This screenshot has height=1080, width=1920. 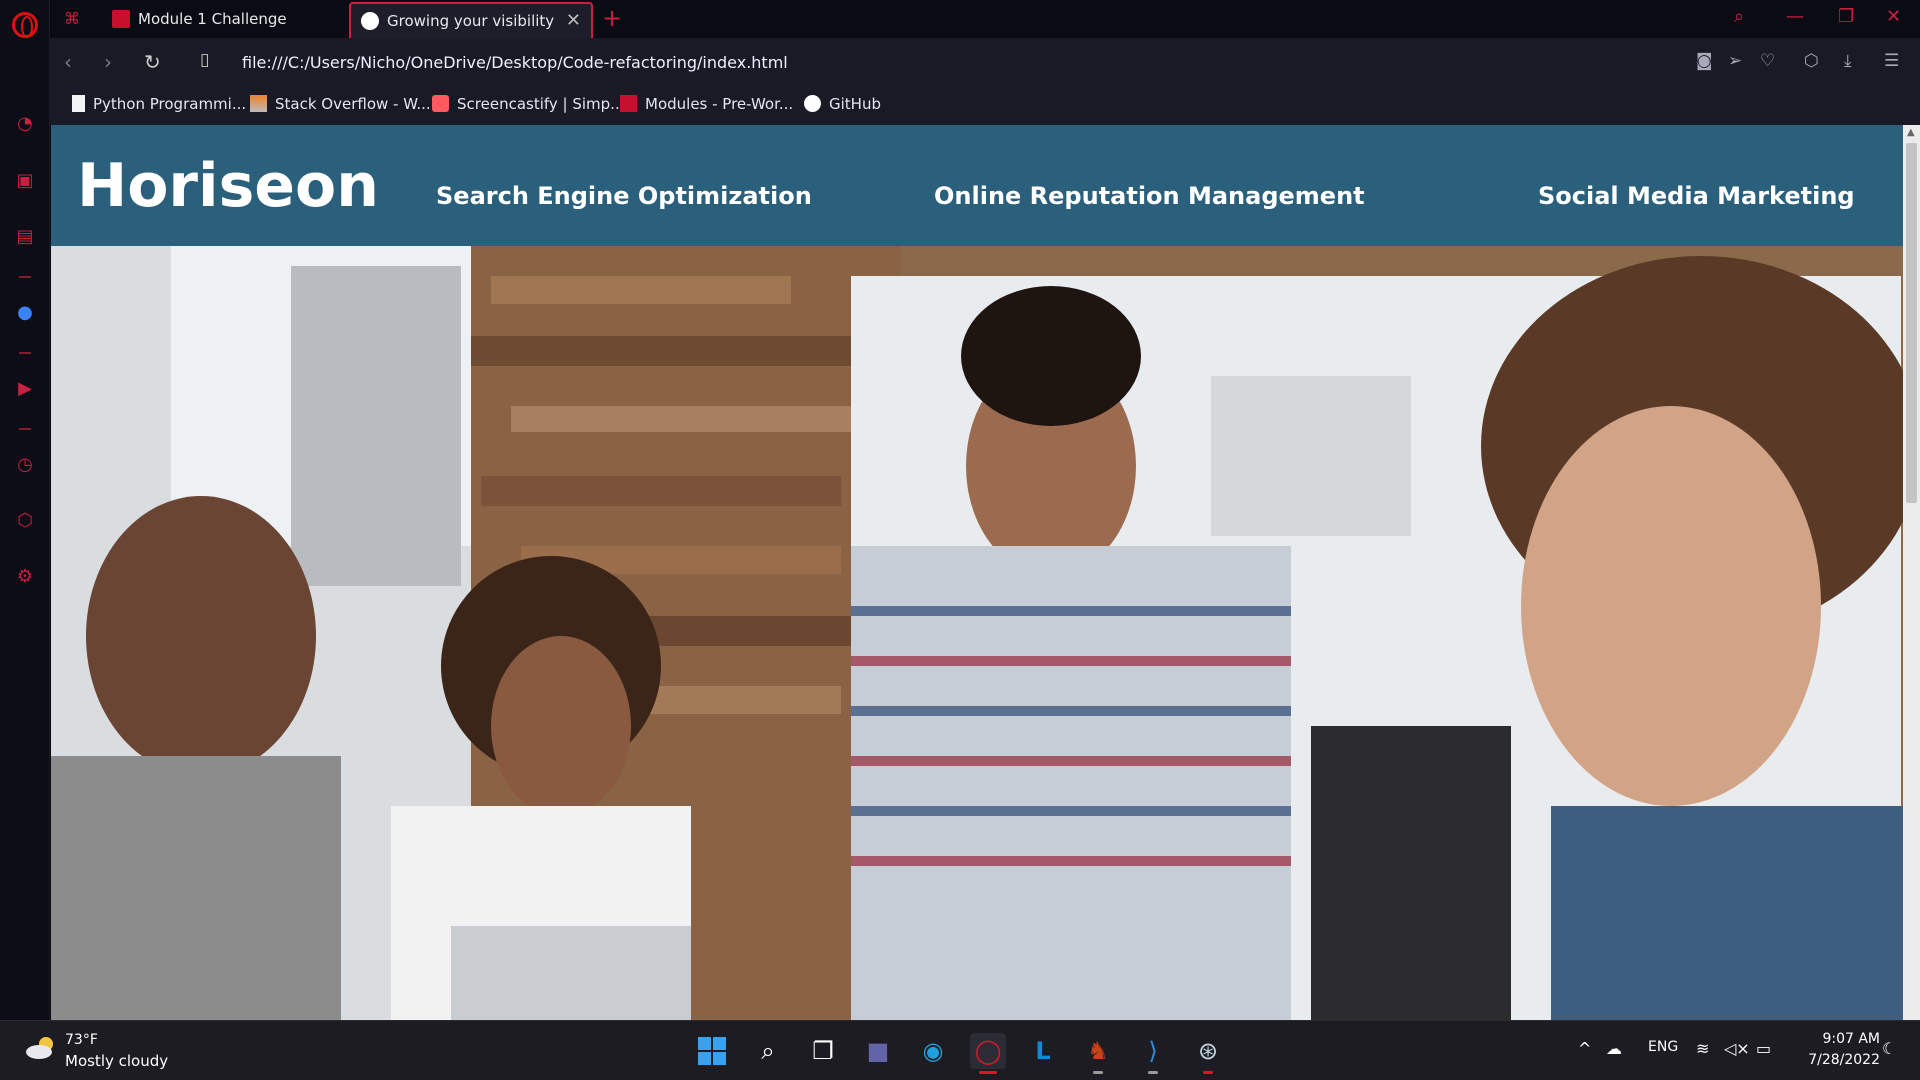 I want to click on close-tab-icon: ✕, so click(x=573, y=20).